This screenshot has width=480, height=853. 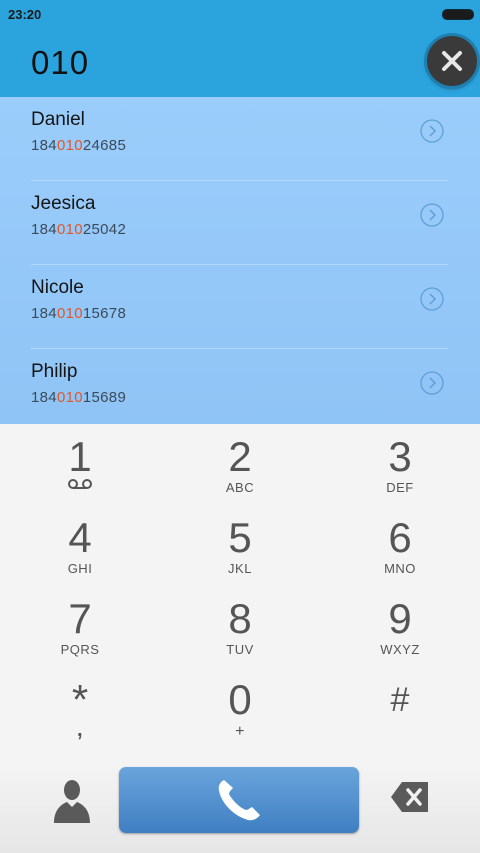 I want to click on key-digit: 2, so click(x=240, y=456).